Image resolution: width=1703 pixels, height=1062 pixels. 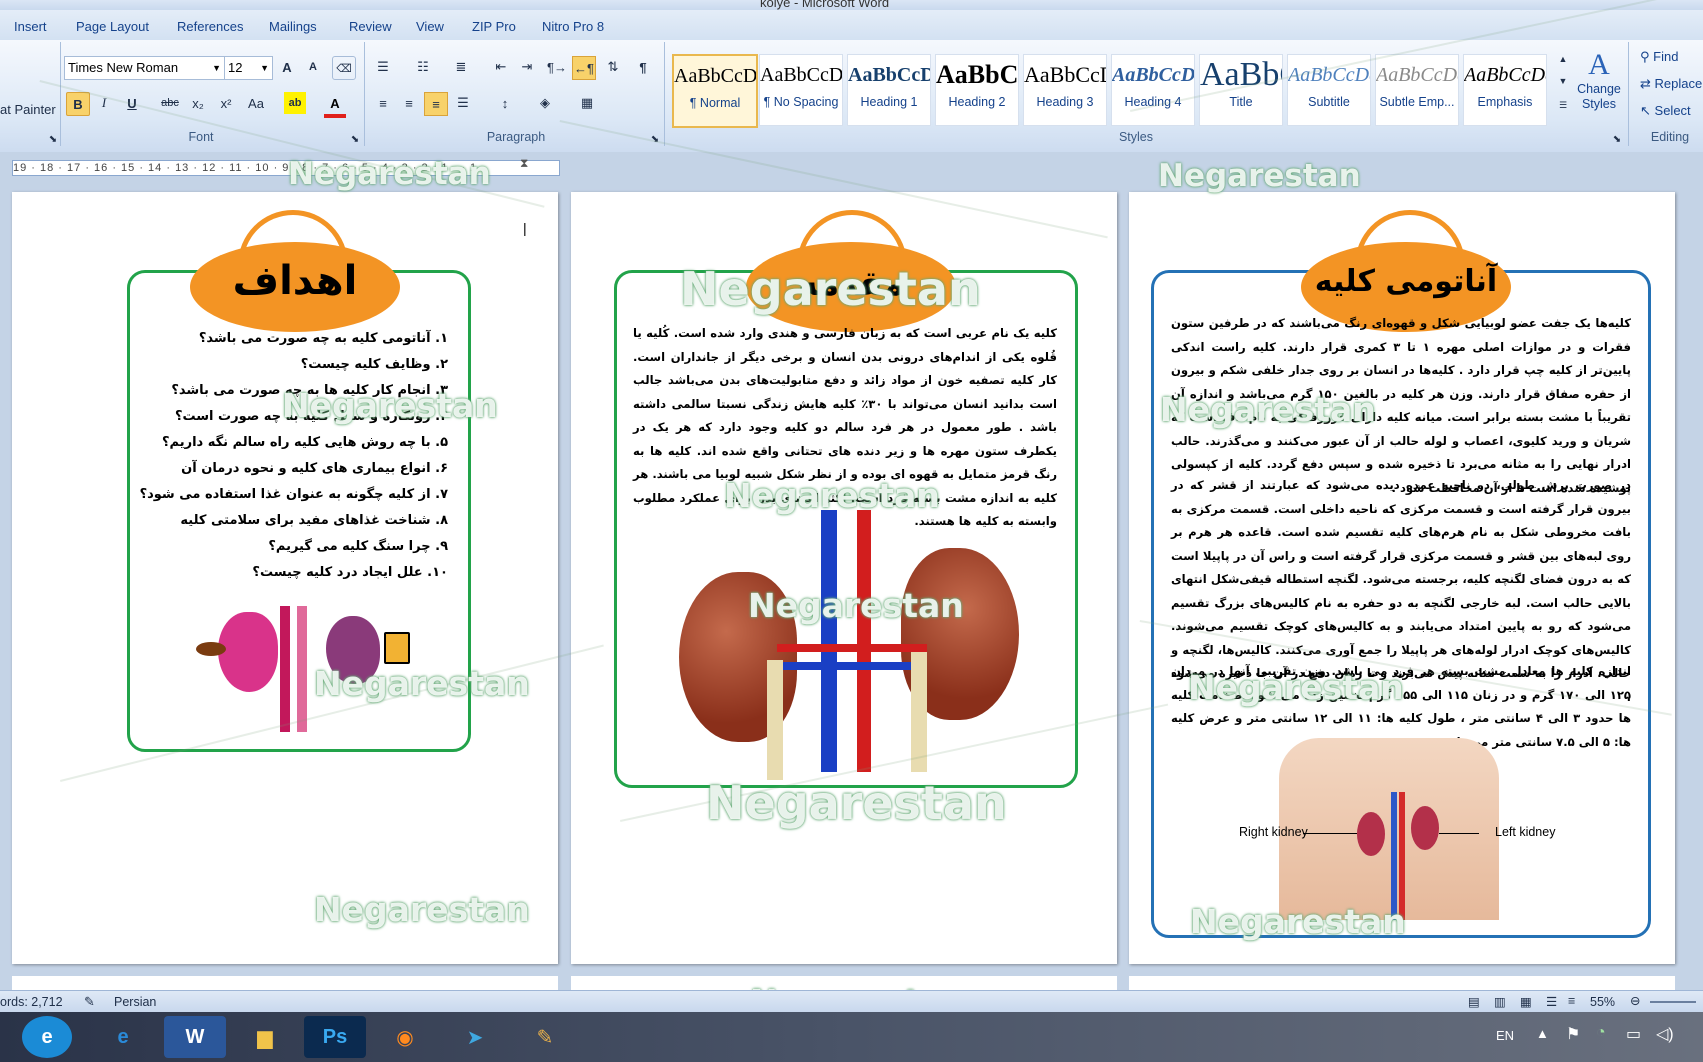 What do you see at coordinates (1671, 84) in the screenshot?
I see `replace-button: ⇄ Replace` at bounding box center [1671, 84].